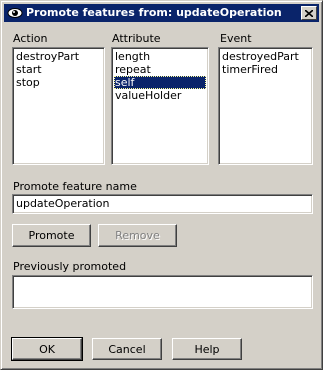  I want to click on cancel-button: Cancel, so click(127, 349).